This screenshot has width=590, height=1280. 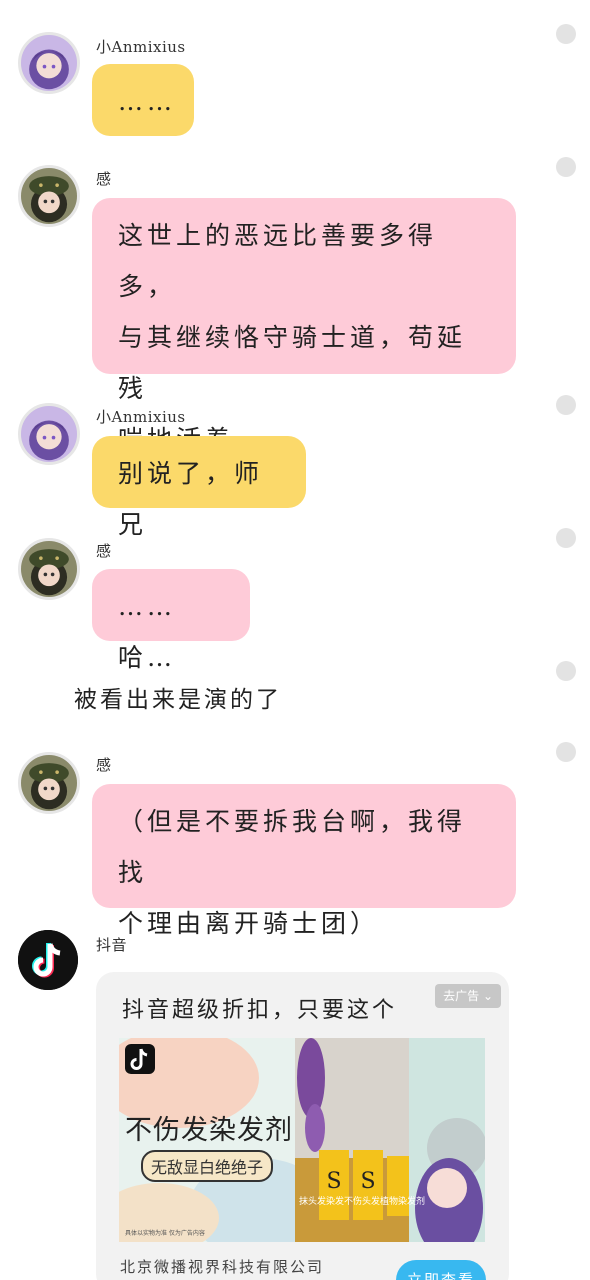 What do you see at coordinates (199, 487) in the screenshot?
I see `chat-bubble: 别说了，师兄` at bounding box center [199, 487].